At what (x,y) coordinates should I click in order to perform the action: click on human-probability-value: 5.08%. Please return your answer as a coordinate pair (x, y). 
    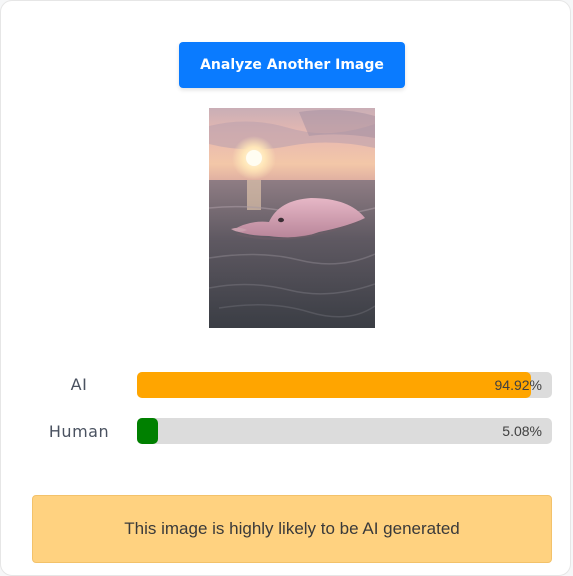
    Looking at the image, I should click on (522, 431).